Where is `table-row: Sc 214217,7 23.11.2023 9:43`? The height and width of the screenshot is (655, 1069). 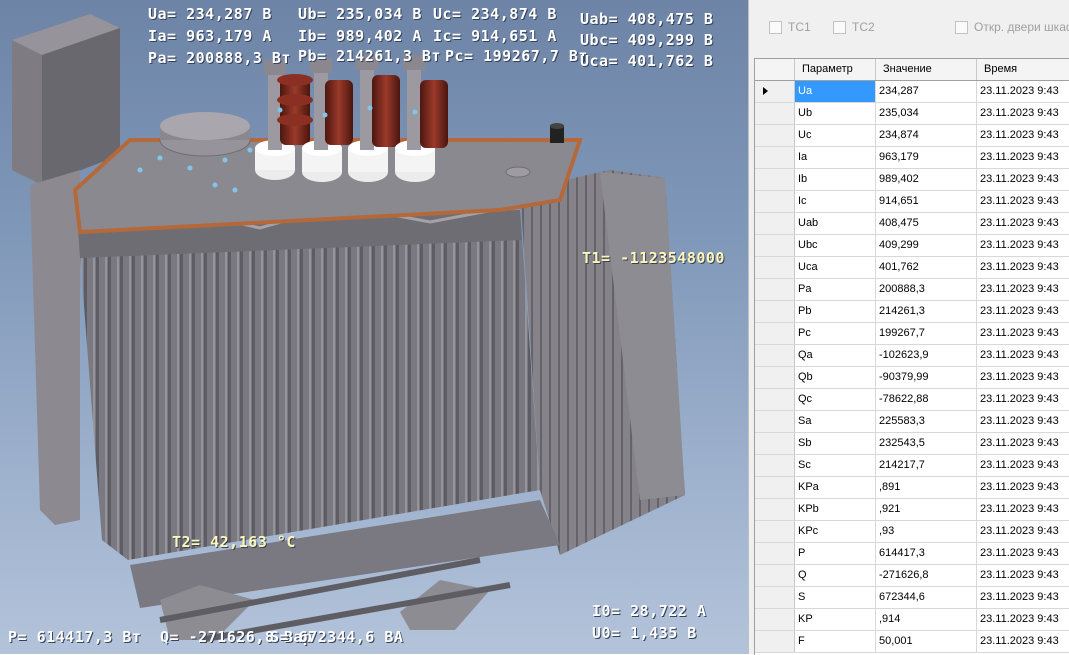 table-row: Sc 214217,7 23.11.2023 9:43 is located at coordinates (912, 466).